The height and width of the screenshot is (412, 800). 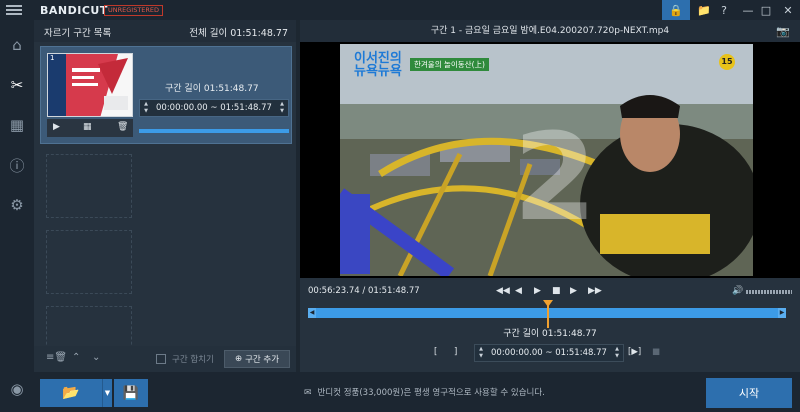 What do you see at coordinates (193, 360) in the screenshot?
I see `merge-label: 구간 합치기` at bounding box center [193, 360].